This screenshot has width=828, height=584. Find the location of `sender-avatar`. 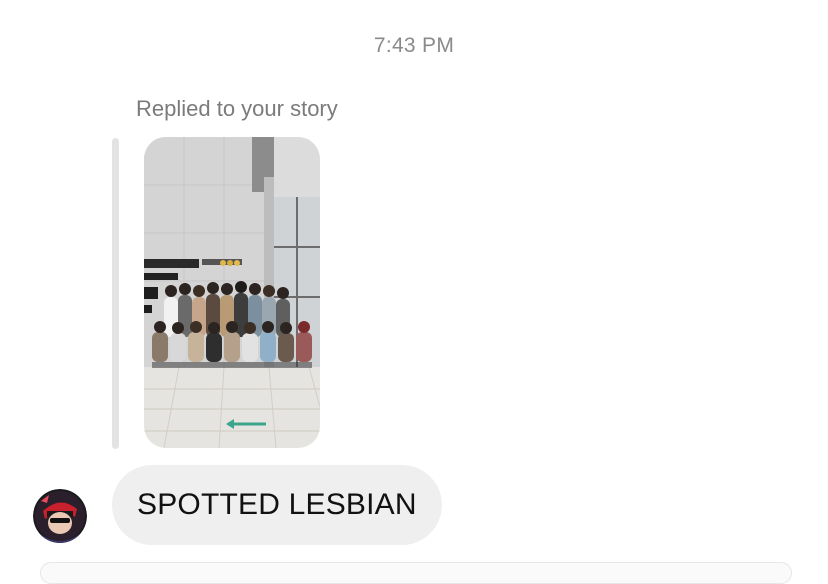

sender-avatar is located at coordinates (60, 516).